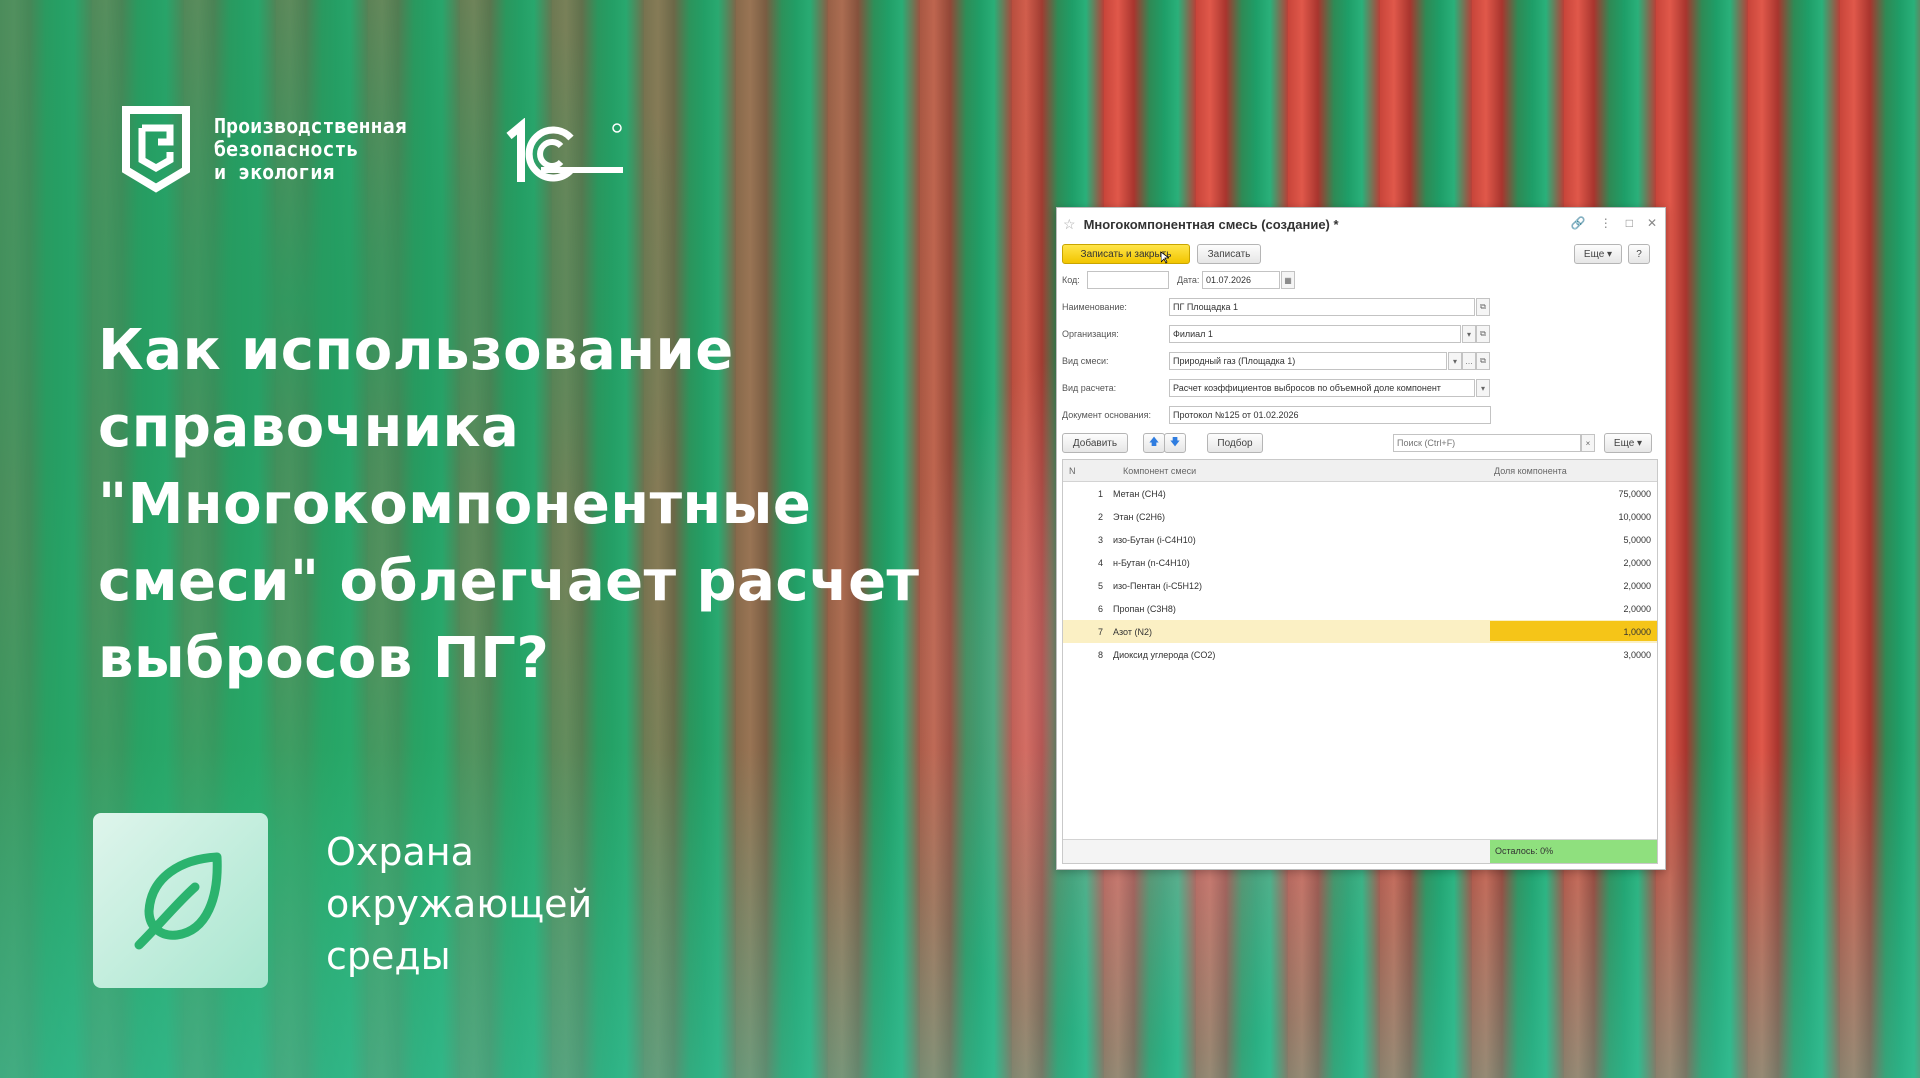 The height and width of the screenshot is (1078, 1920). What do you see at coordinates (286, 148) in the screenshot?
I see `pbe-line2: безопасность` at bounding box center [286, 148].